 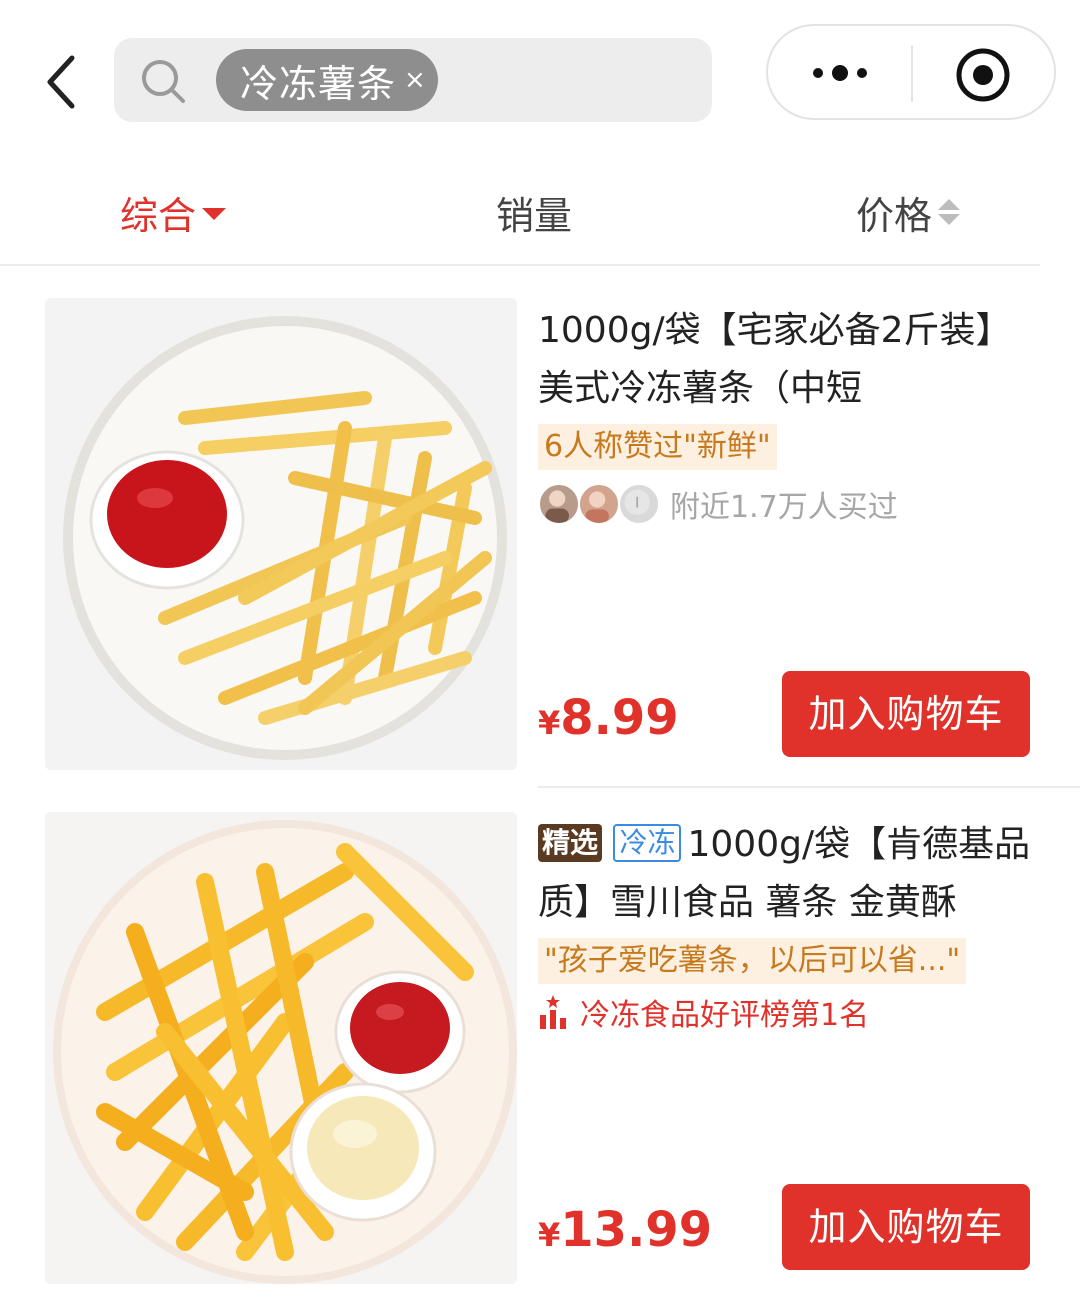 I want to click on close-target-icon, so click(x=983, y=75).